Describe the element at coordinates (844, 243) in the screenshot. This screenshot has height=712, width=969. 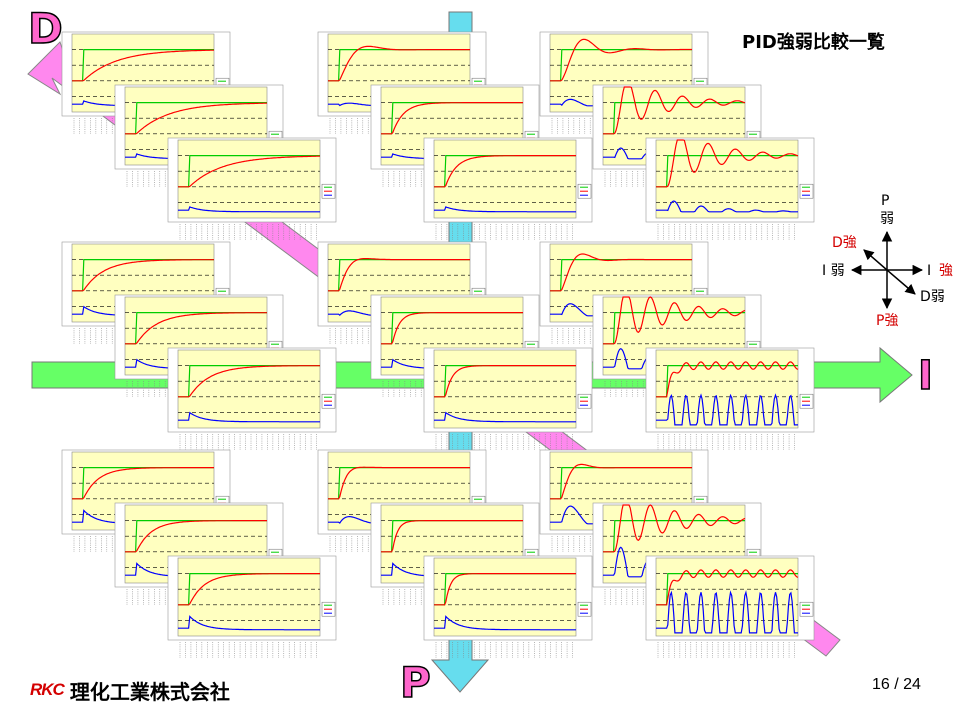
I see `compass-d-strong-label: D強` at that location.